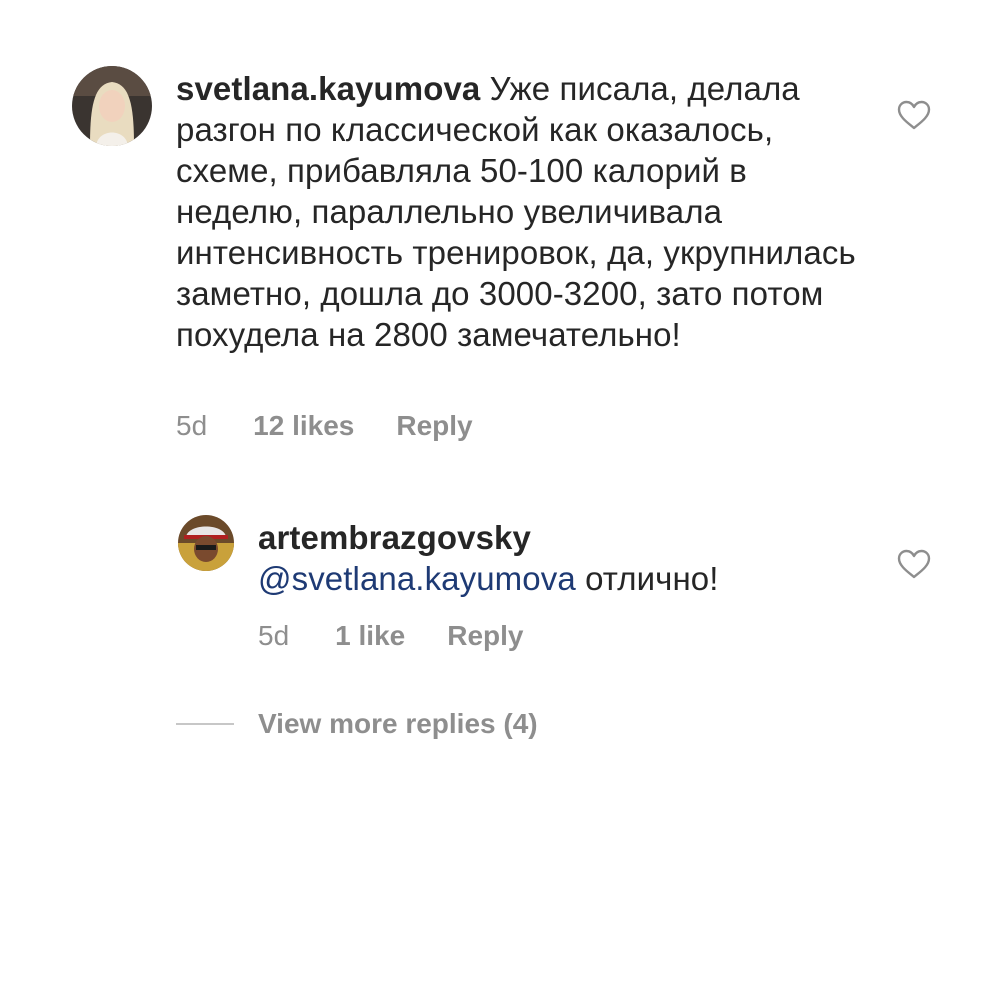  What do you see at coordinates (398, 724) in the screenshot?
I see `view-more-replies-label: View more replies (4)` at bounding box center [398, 724].